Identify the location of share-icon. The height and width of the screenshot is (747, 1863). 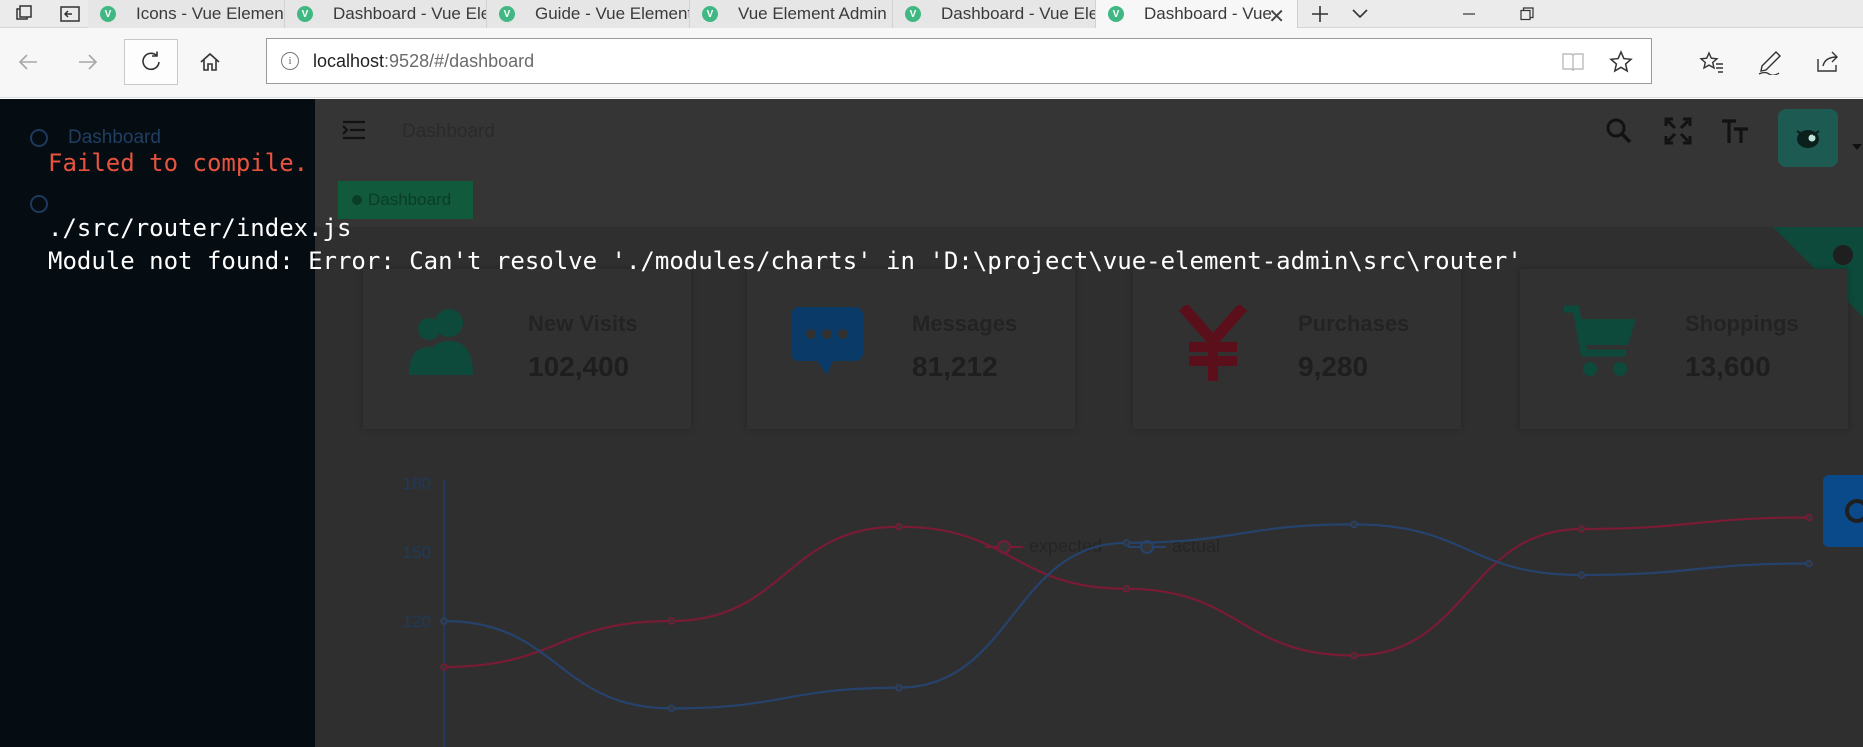
(1828, 62).